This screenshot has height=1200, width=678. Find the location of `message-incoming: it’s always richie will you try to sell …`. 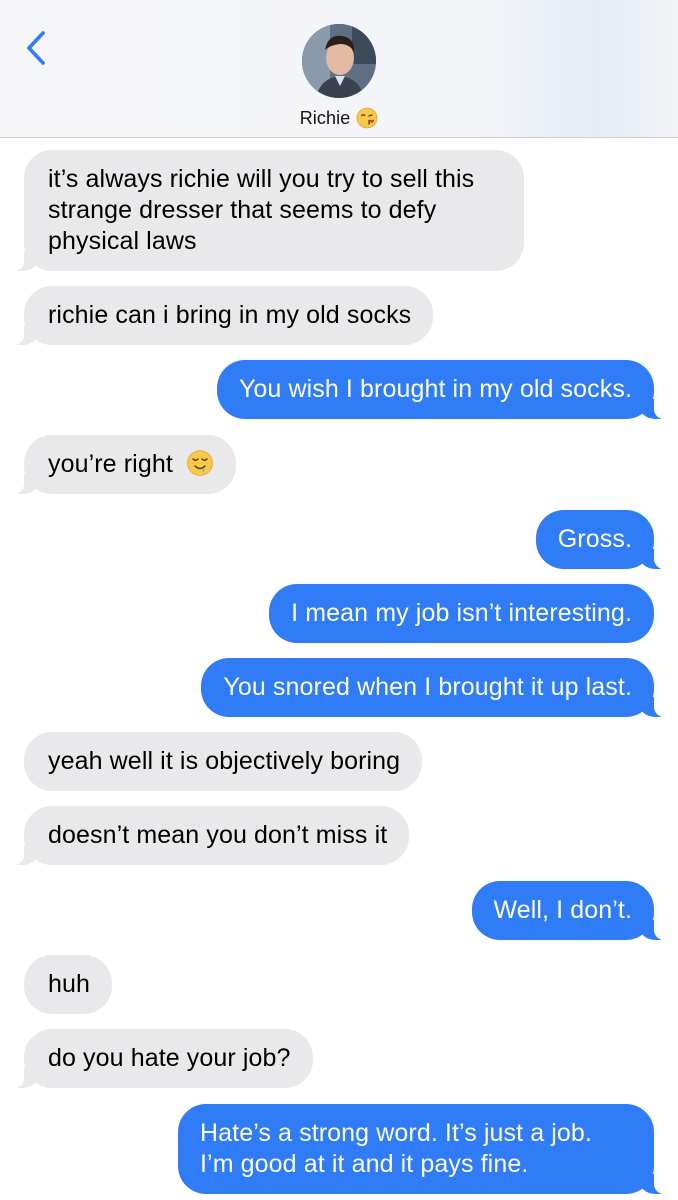

message-incoming: it’s always richie will you try to sell … is located at coordinates (269, 210).